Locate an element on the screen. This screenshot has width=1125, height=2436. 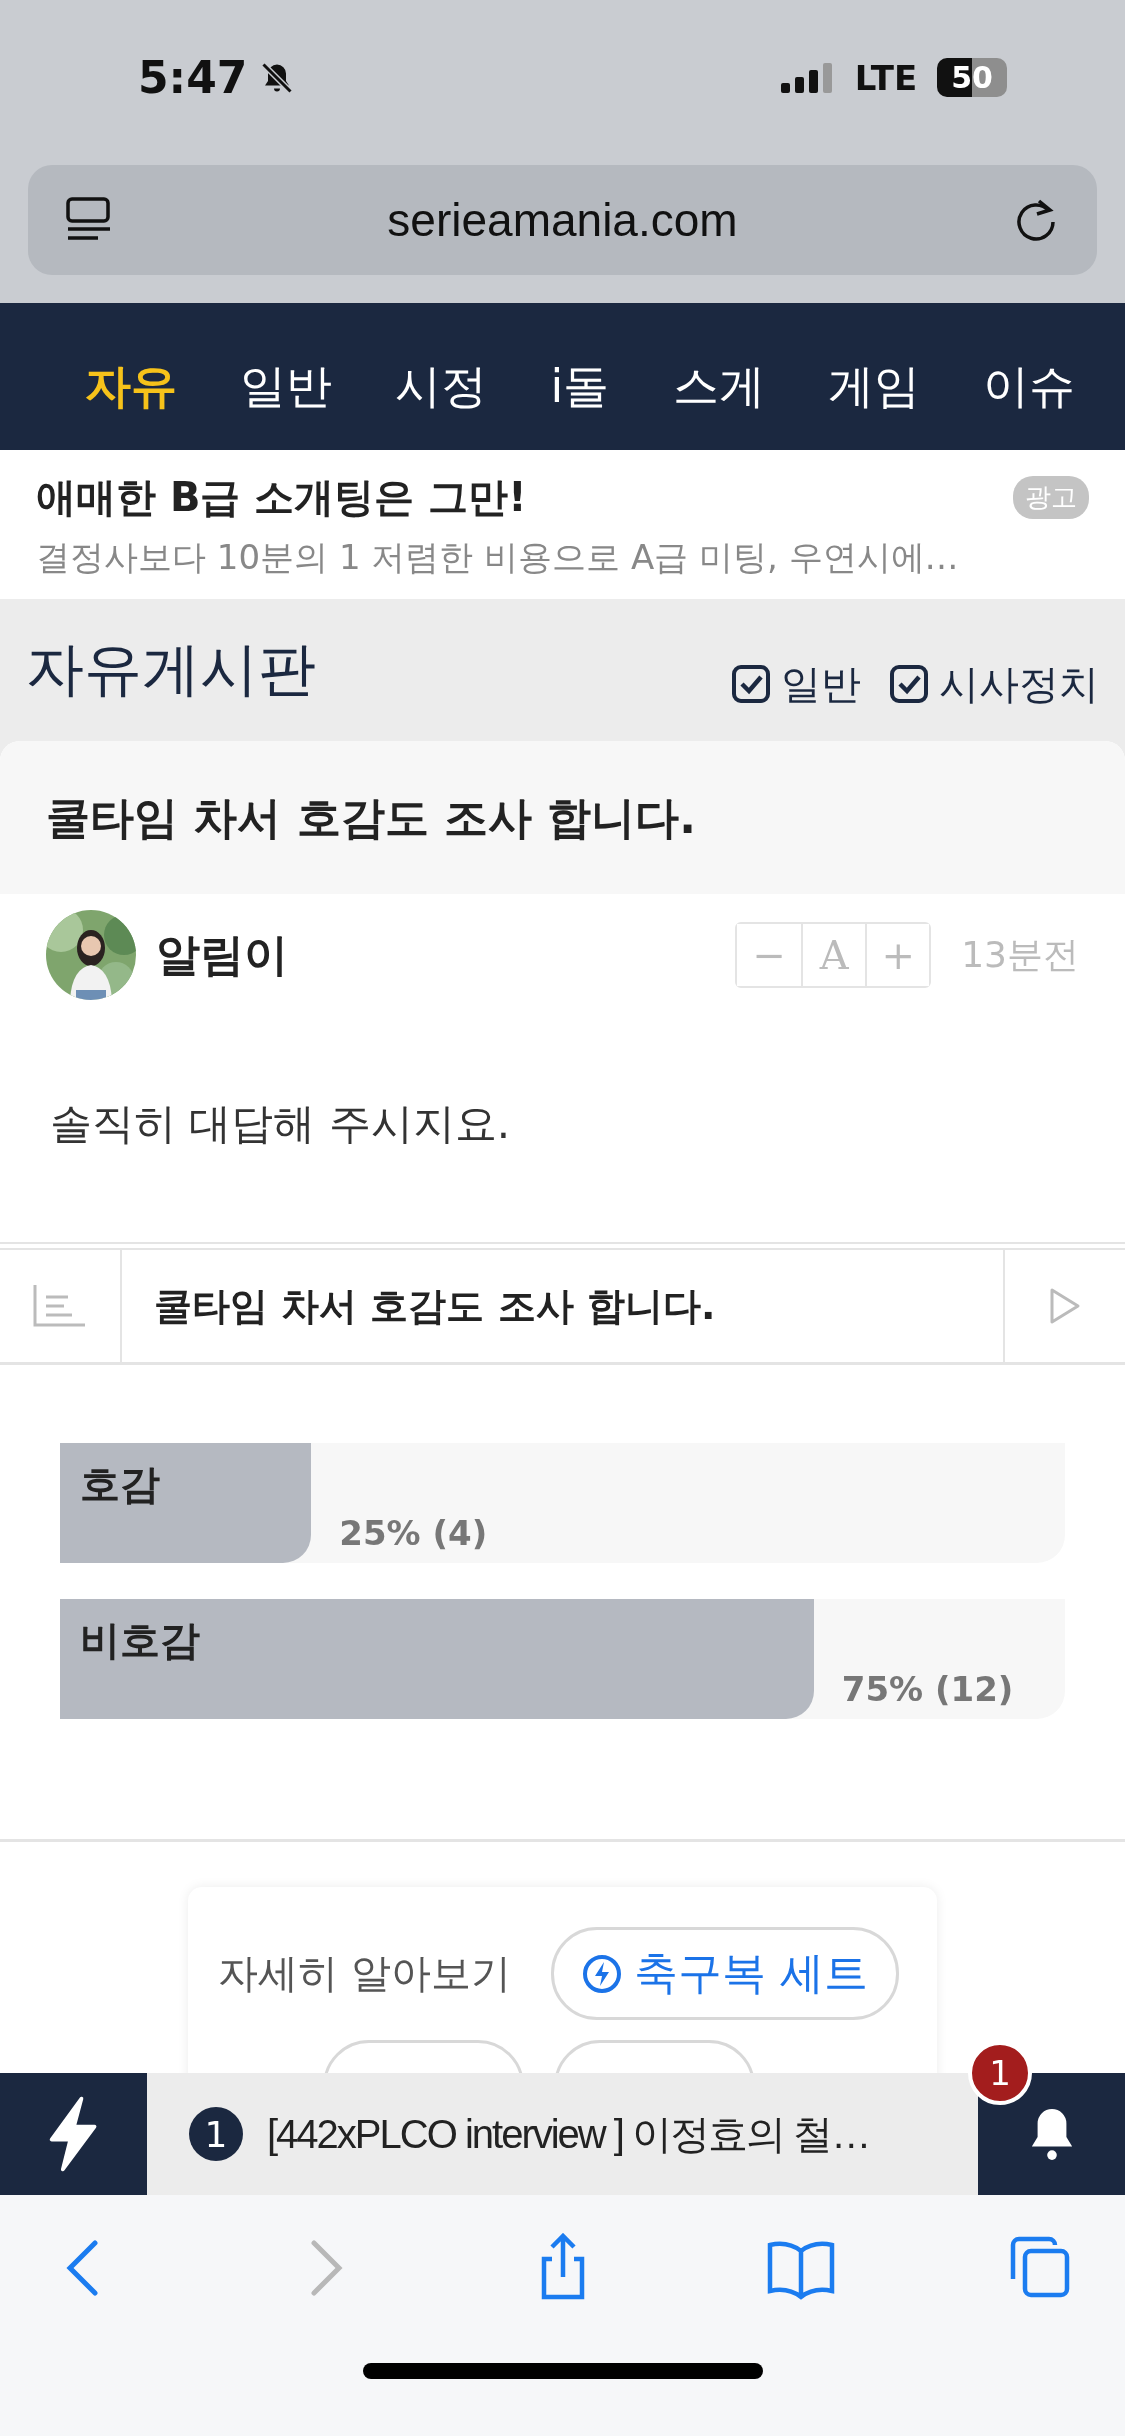
signal-icon is located at coordinates (807, 77).